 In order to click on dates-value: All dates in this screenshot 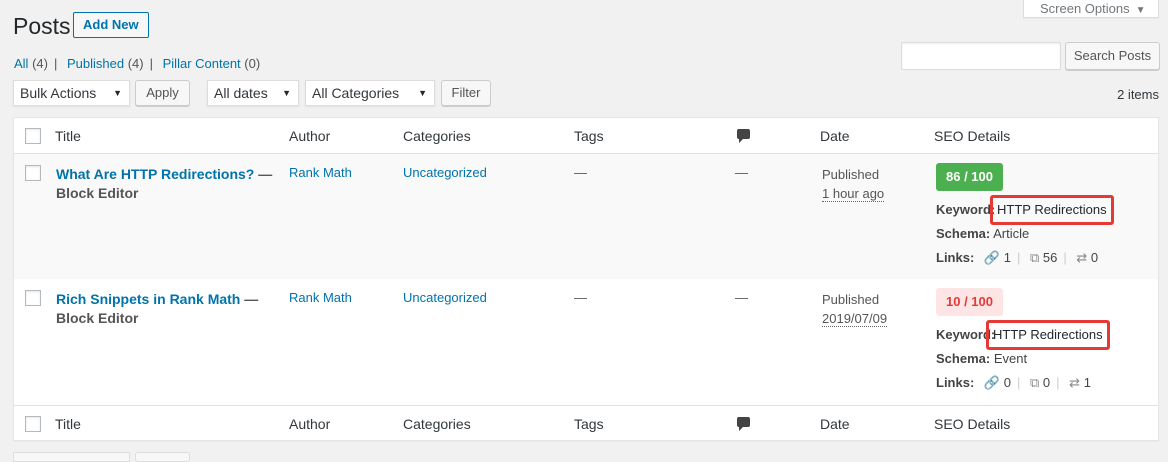, I will do `click(241, 93)`.